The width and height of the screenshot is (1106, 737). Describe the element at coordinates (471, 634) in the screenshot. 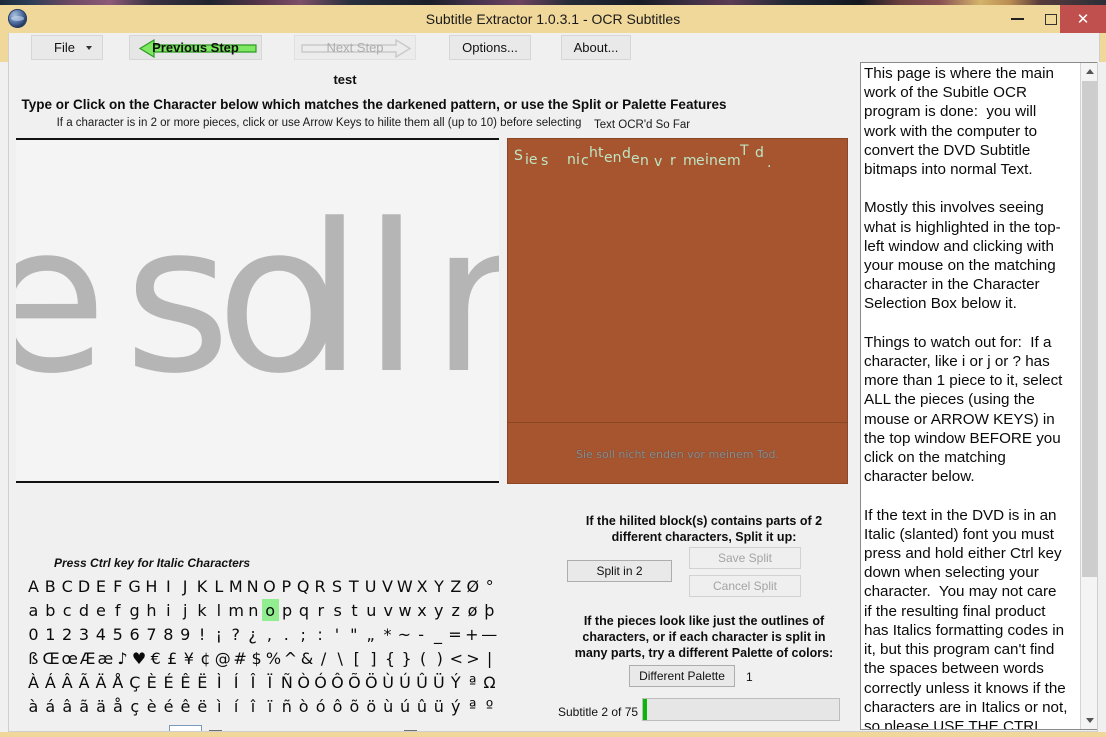

I see `character-cell-+: +` at that location.